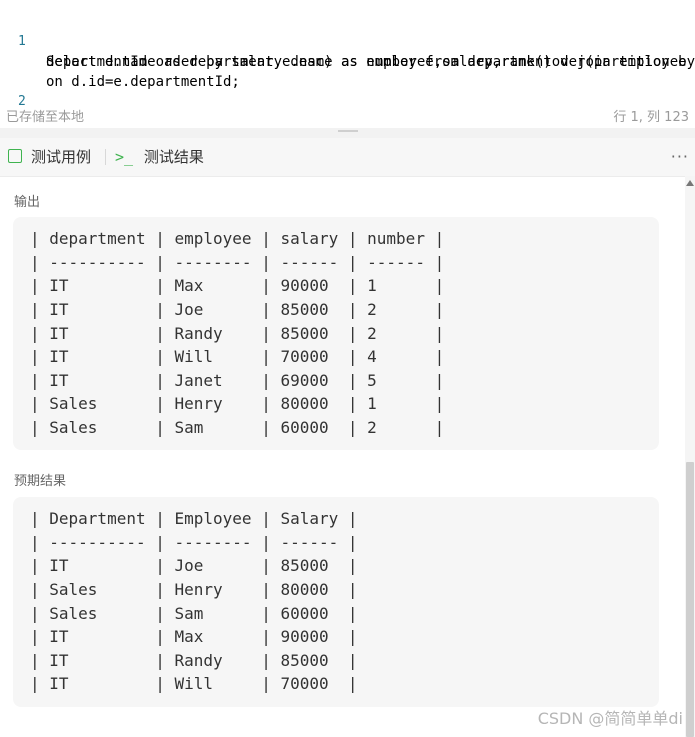 The image size is (695, 737). What do you see at coordinates (347, 114) in the screenshot?
I see `status-bar: 已存储至本地 行 1, 列 123` at bounding box center [347, 114].